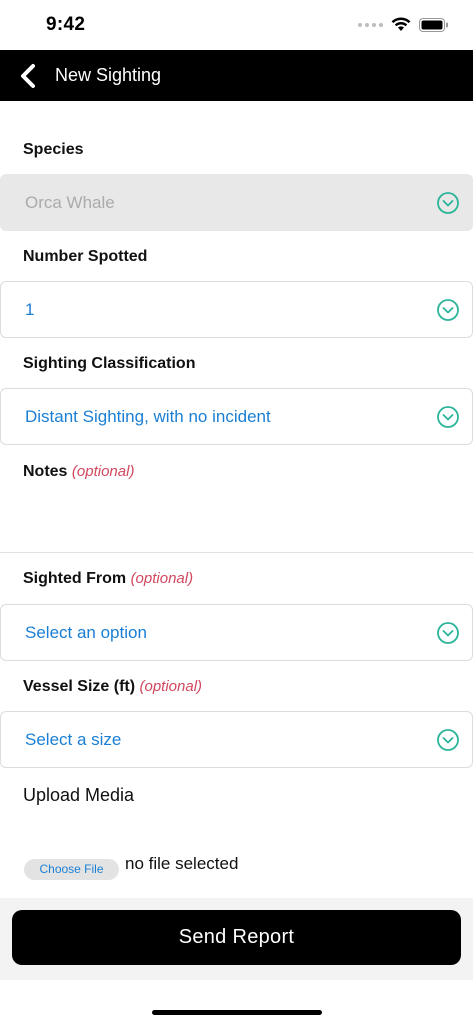 The image size is (473, 1024). I want to click on page-title: New Sighting, so click(108, 75).